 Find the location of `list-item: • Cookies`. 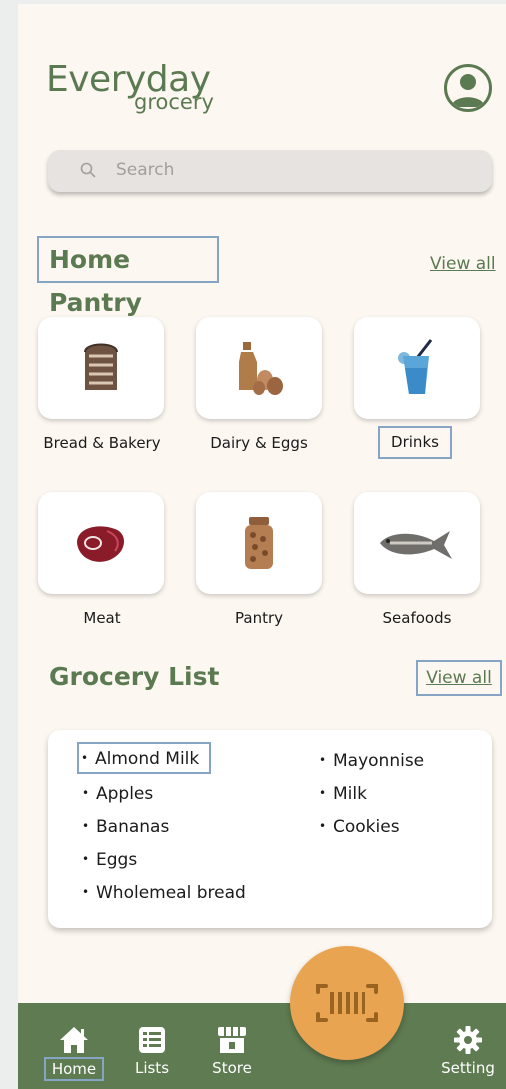

list-item: • Cookies is located at coordinates (359, 827).